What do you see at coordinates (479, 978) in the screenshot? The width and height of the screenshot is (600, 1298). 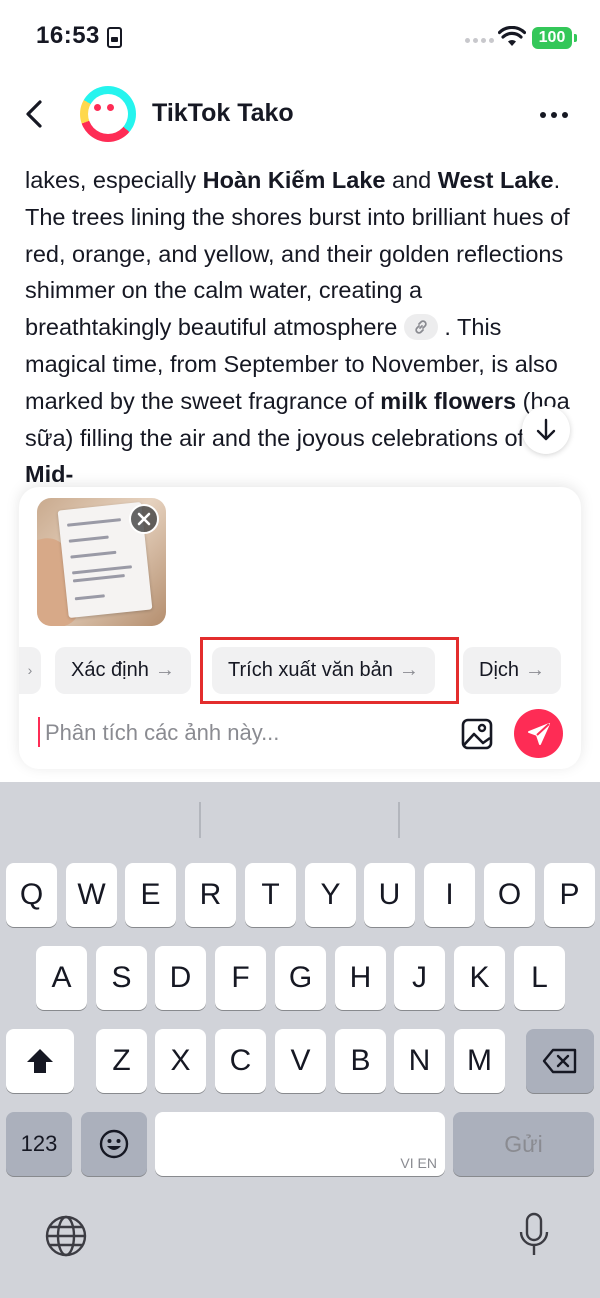 I see `key-k: K` at bounding box center [479, 978].